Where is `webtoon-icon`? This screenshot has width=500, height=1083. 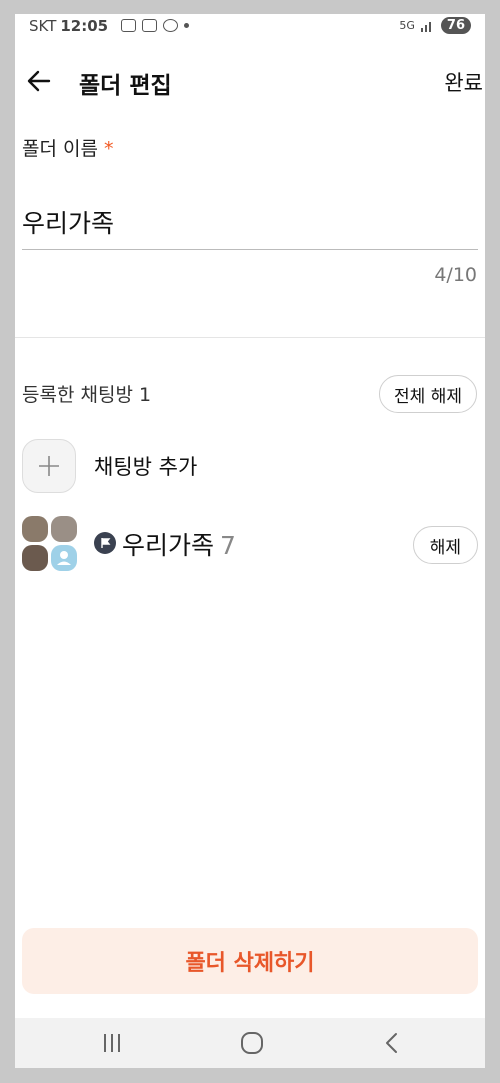 webtoon-icon is located at coordinates (128, 25).